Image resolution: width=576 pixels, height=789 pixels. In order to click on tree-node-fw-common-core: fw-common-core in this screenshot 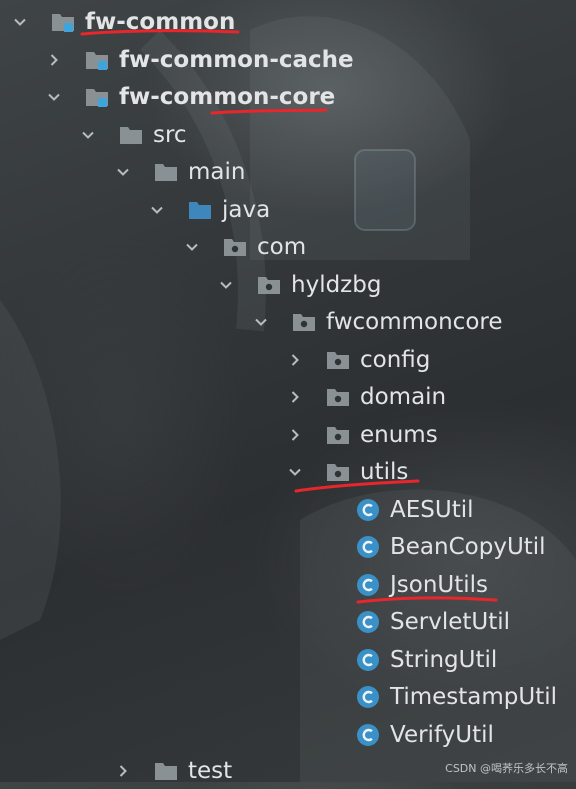, I will do `click(189, 96)`.